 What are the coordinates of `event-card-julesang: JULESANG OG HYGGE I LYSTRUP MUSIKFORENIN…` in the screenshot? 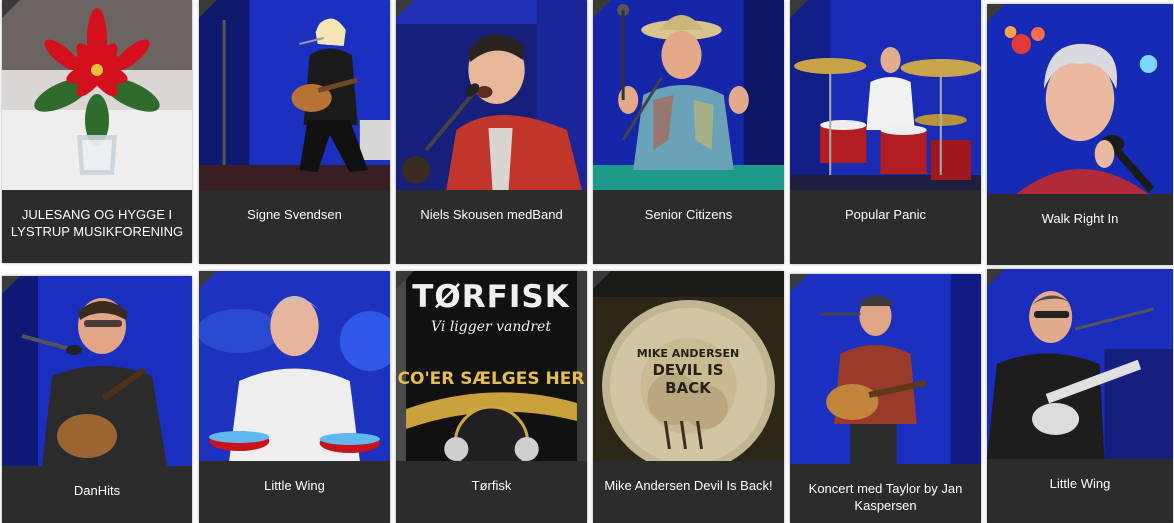 It's located at (97, 131).